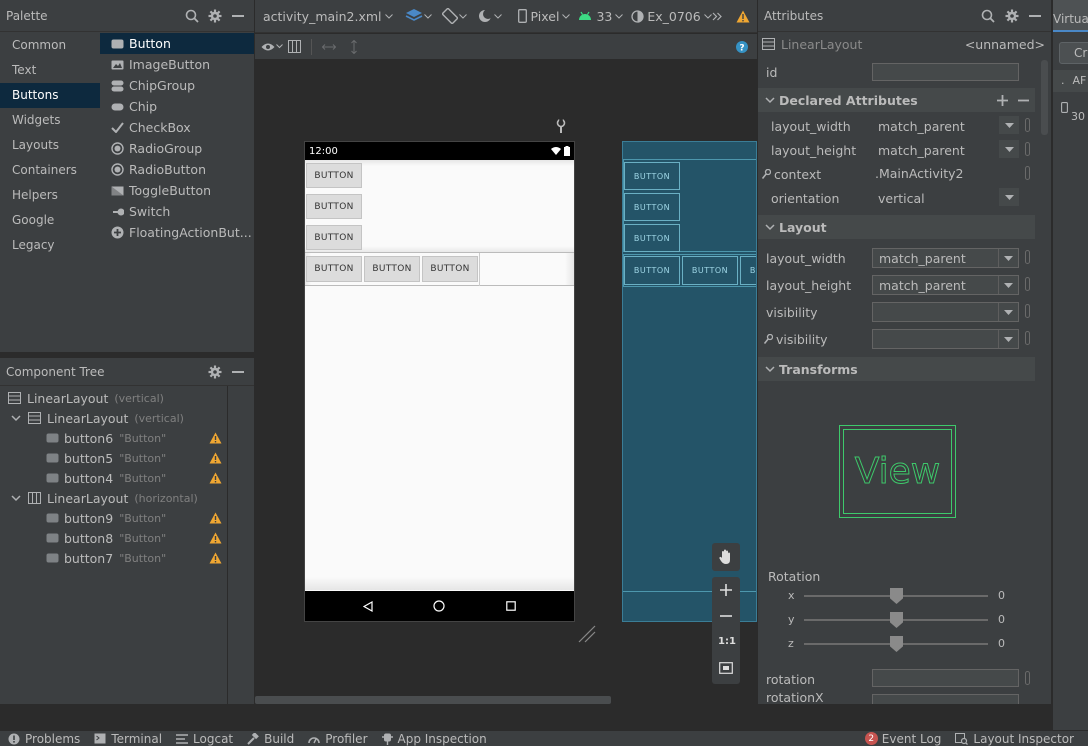 This screenshot has height=746, width=1088. I want to click on tree-row-button8: button8 "Button", so click(113, 538).